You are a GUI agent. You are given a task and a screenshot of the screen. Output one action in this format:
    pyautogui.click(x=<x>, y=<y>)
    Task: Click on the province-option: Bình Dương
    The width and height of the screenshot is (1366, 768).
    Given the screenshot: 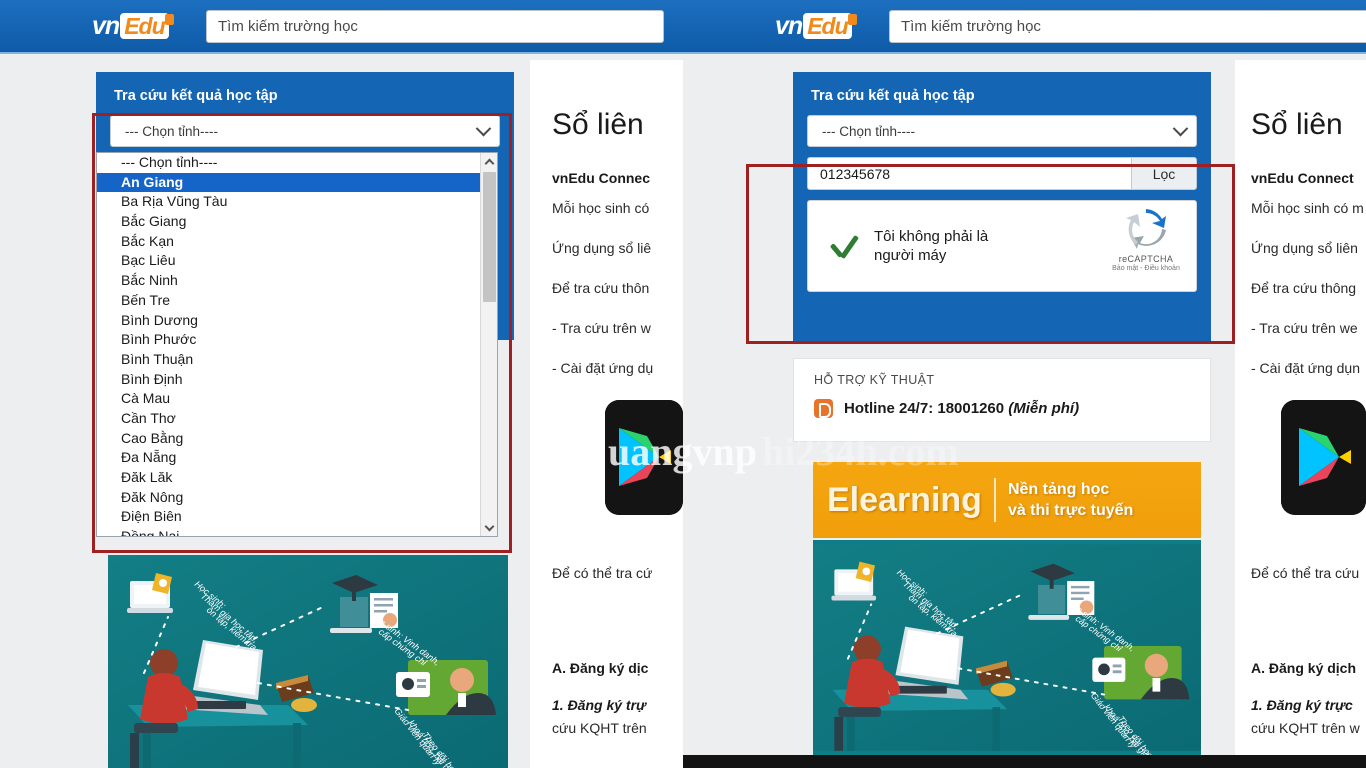 What is the action you would take?
    pyautogui.click(x=297, y=321)
    